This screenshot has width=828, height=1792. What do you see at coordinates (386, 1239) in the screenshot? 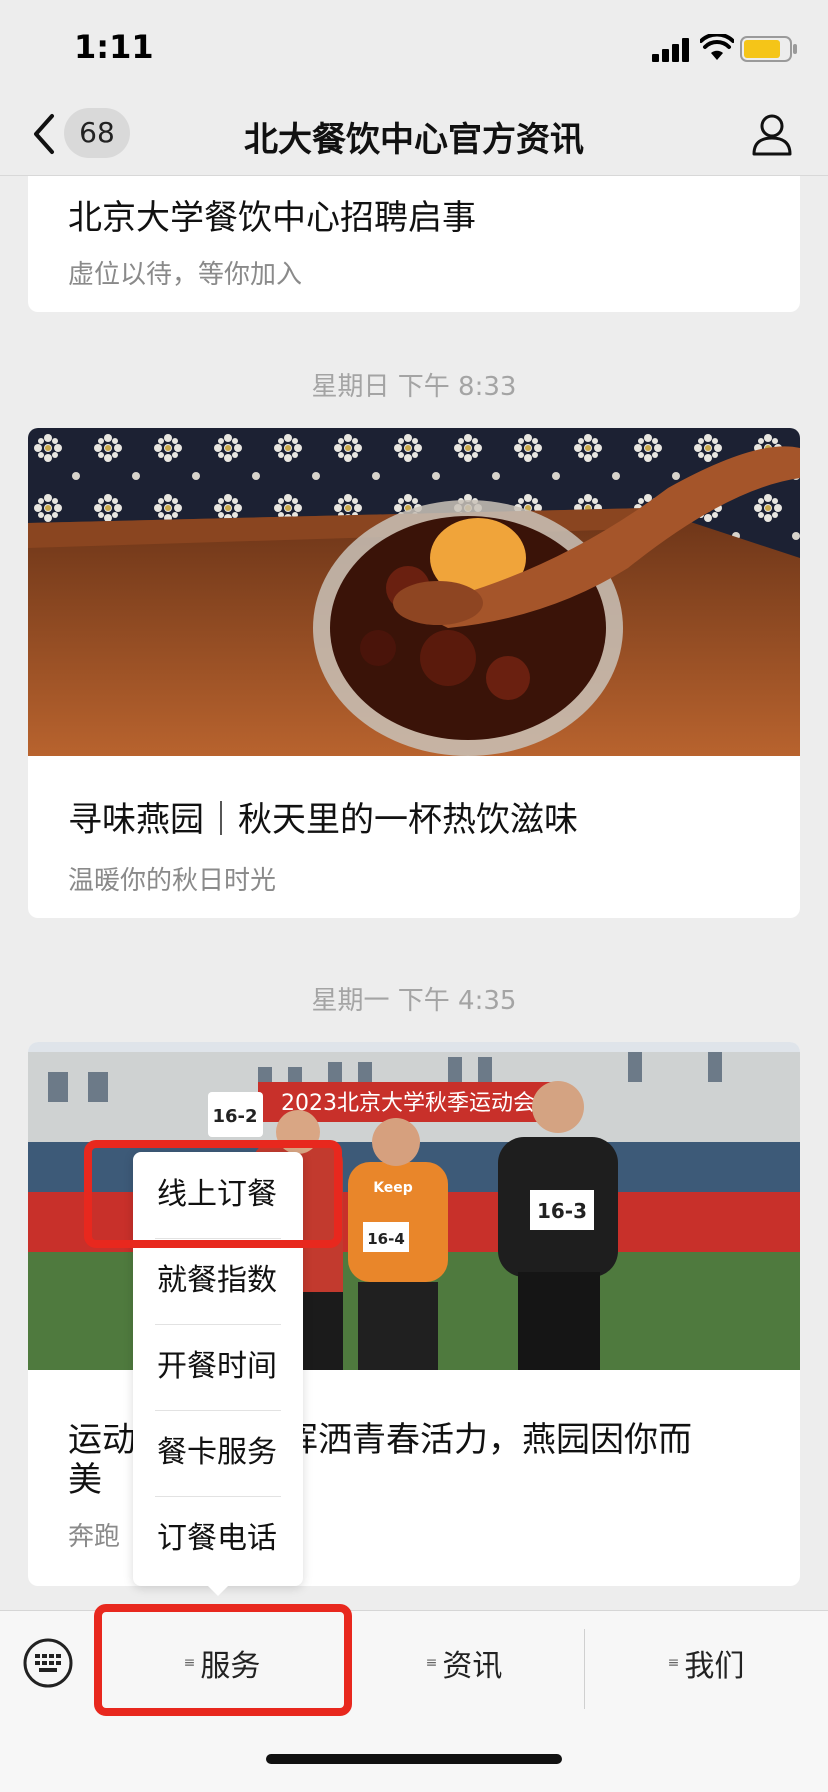
I see `bib-number: 16-4` at bounding box center [386, 1239].